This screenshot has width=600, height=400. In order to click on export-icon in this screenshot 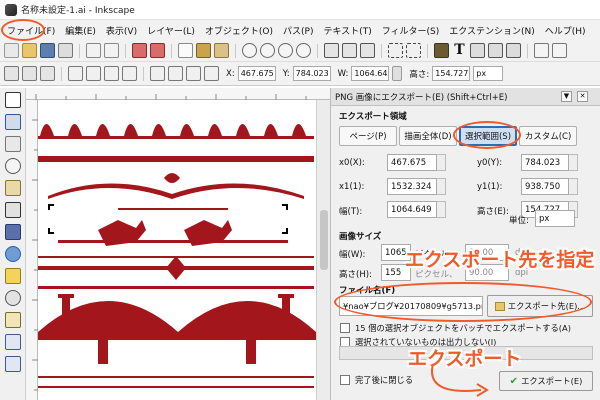, I will do `click(111, 50)`.